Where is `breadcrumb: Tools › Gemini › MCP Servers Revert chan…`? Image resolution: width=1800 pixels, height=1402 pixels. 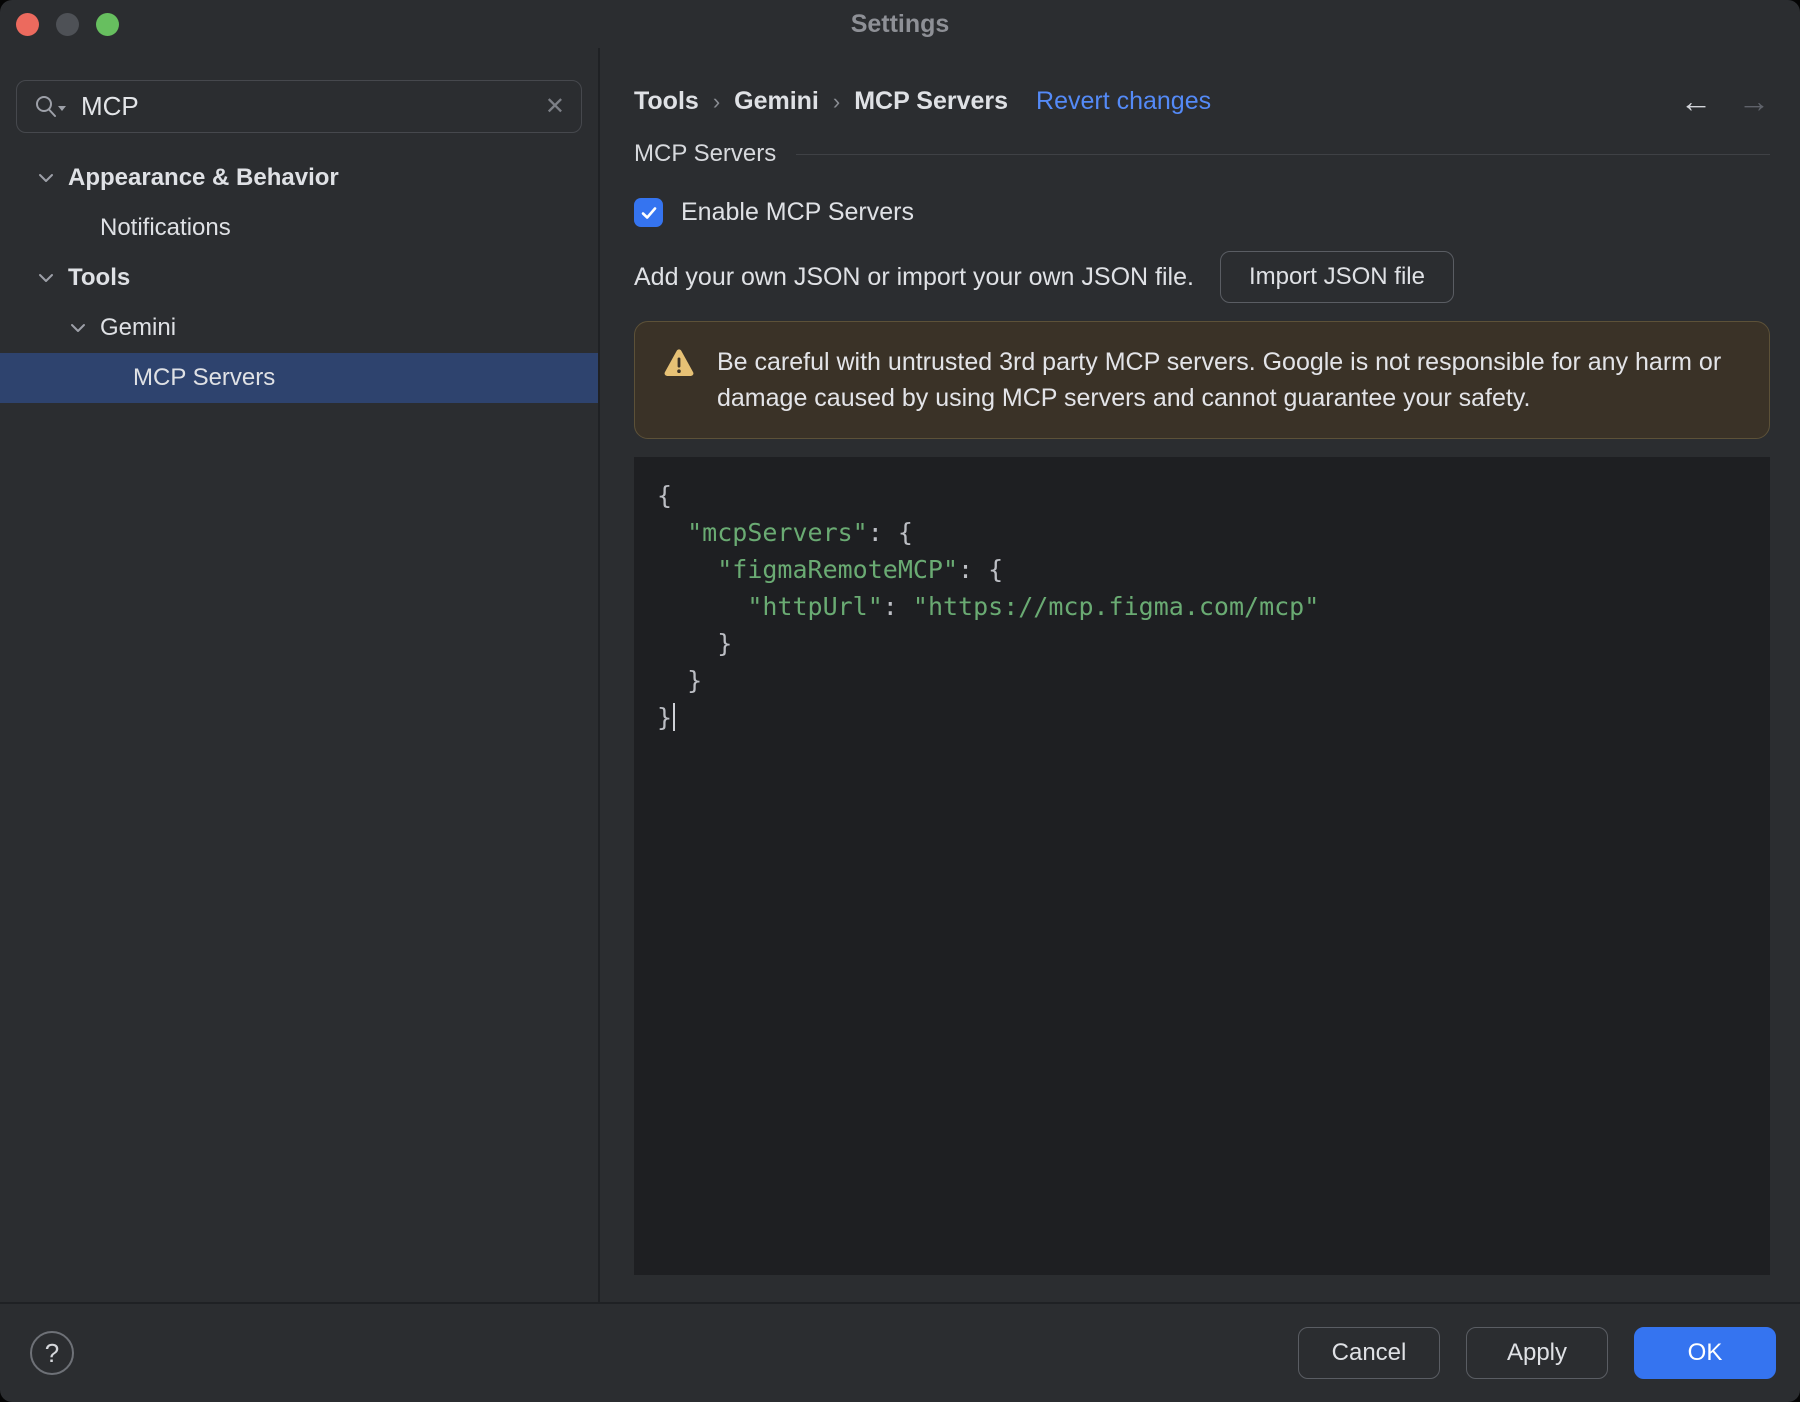
breadcrumb: Tools › Gemini › MCP Servers Revert chan… is located at coordinates (1202, 101).